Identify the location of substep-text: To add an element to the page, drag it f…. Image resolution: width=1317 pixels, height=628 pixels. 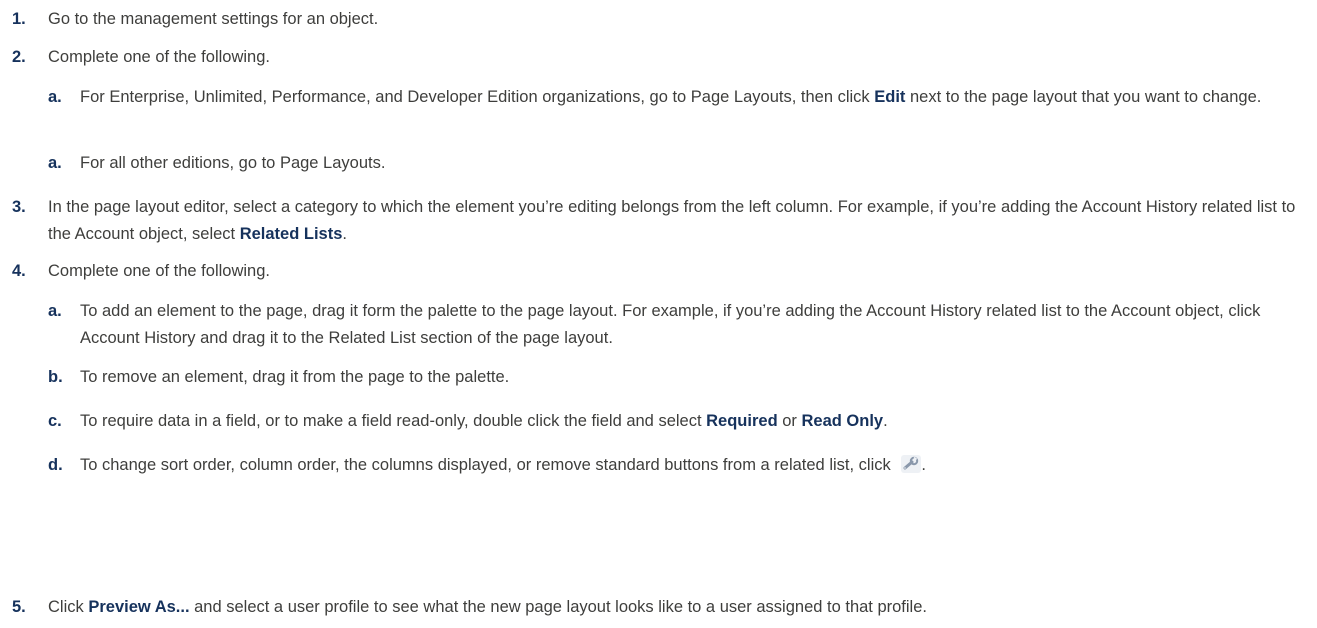
(670, 324).